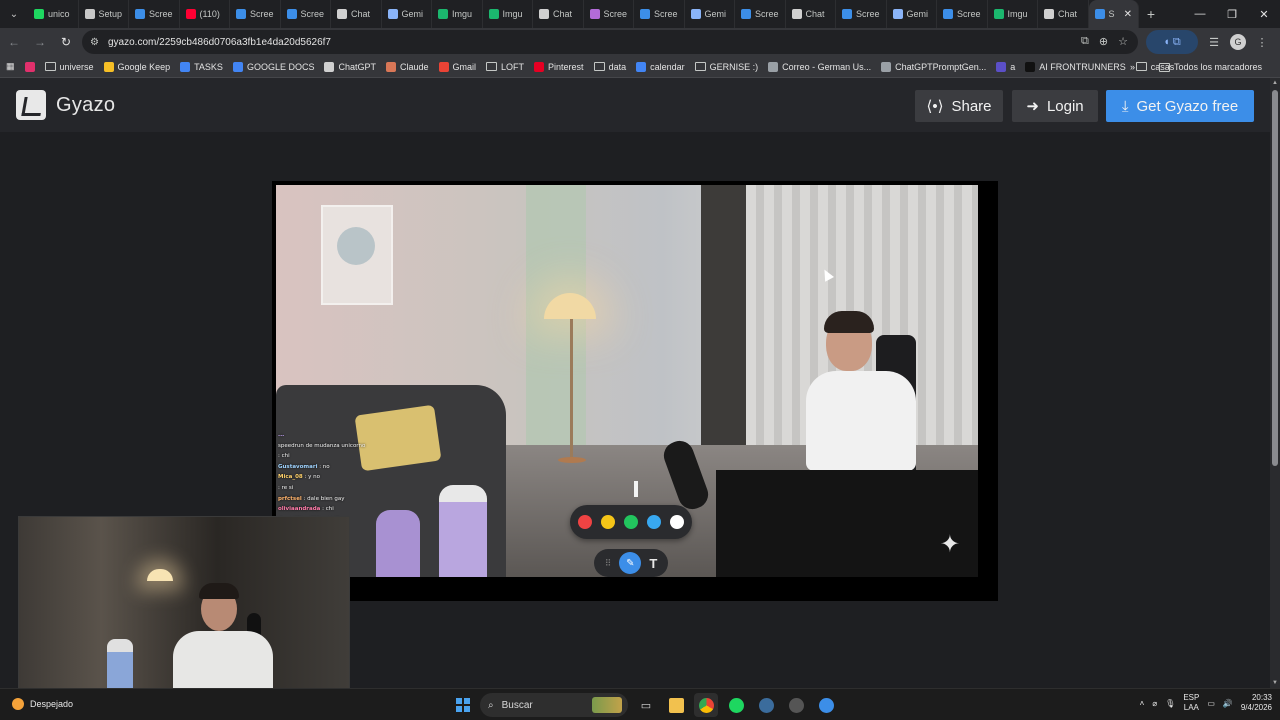  I want to click on microphone-icon: 🎙, so click(1170, 703).